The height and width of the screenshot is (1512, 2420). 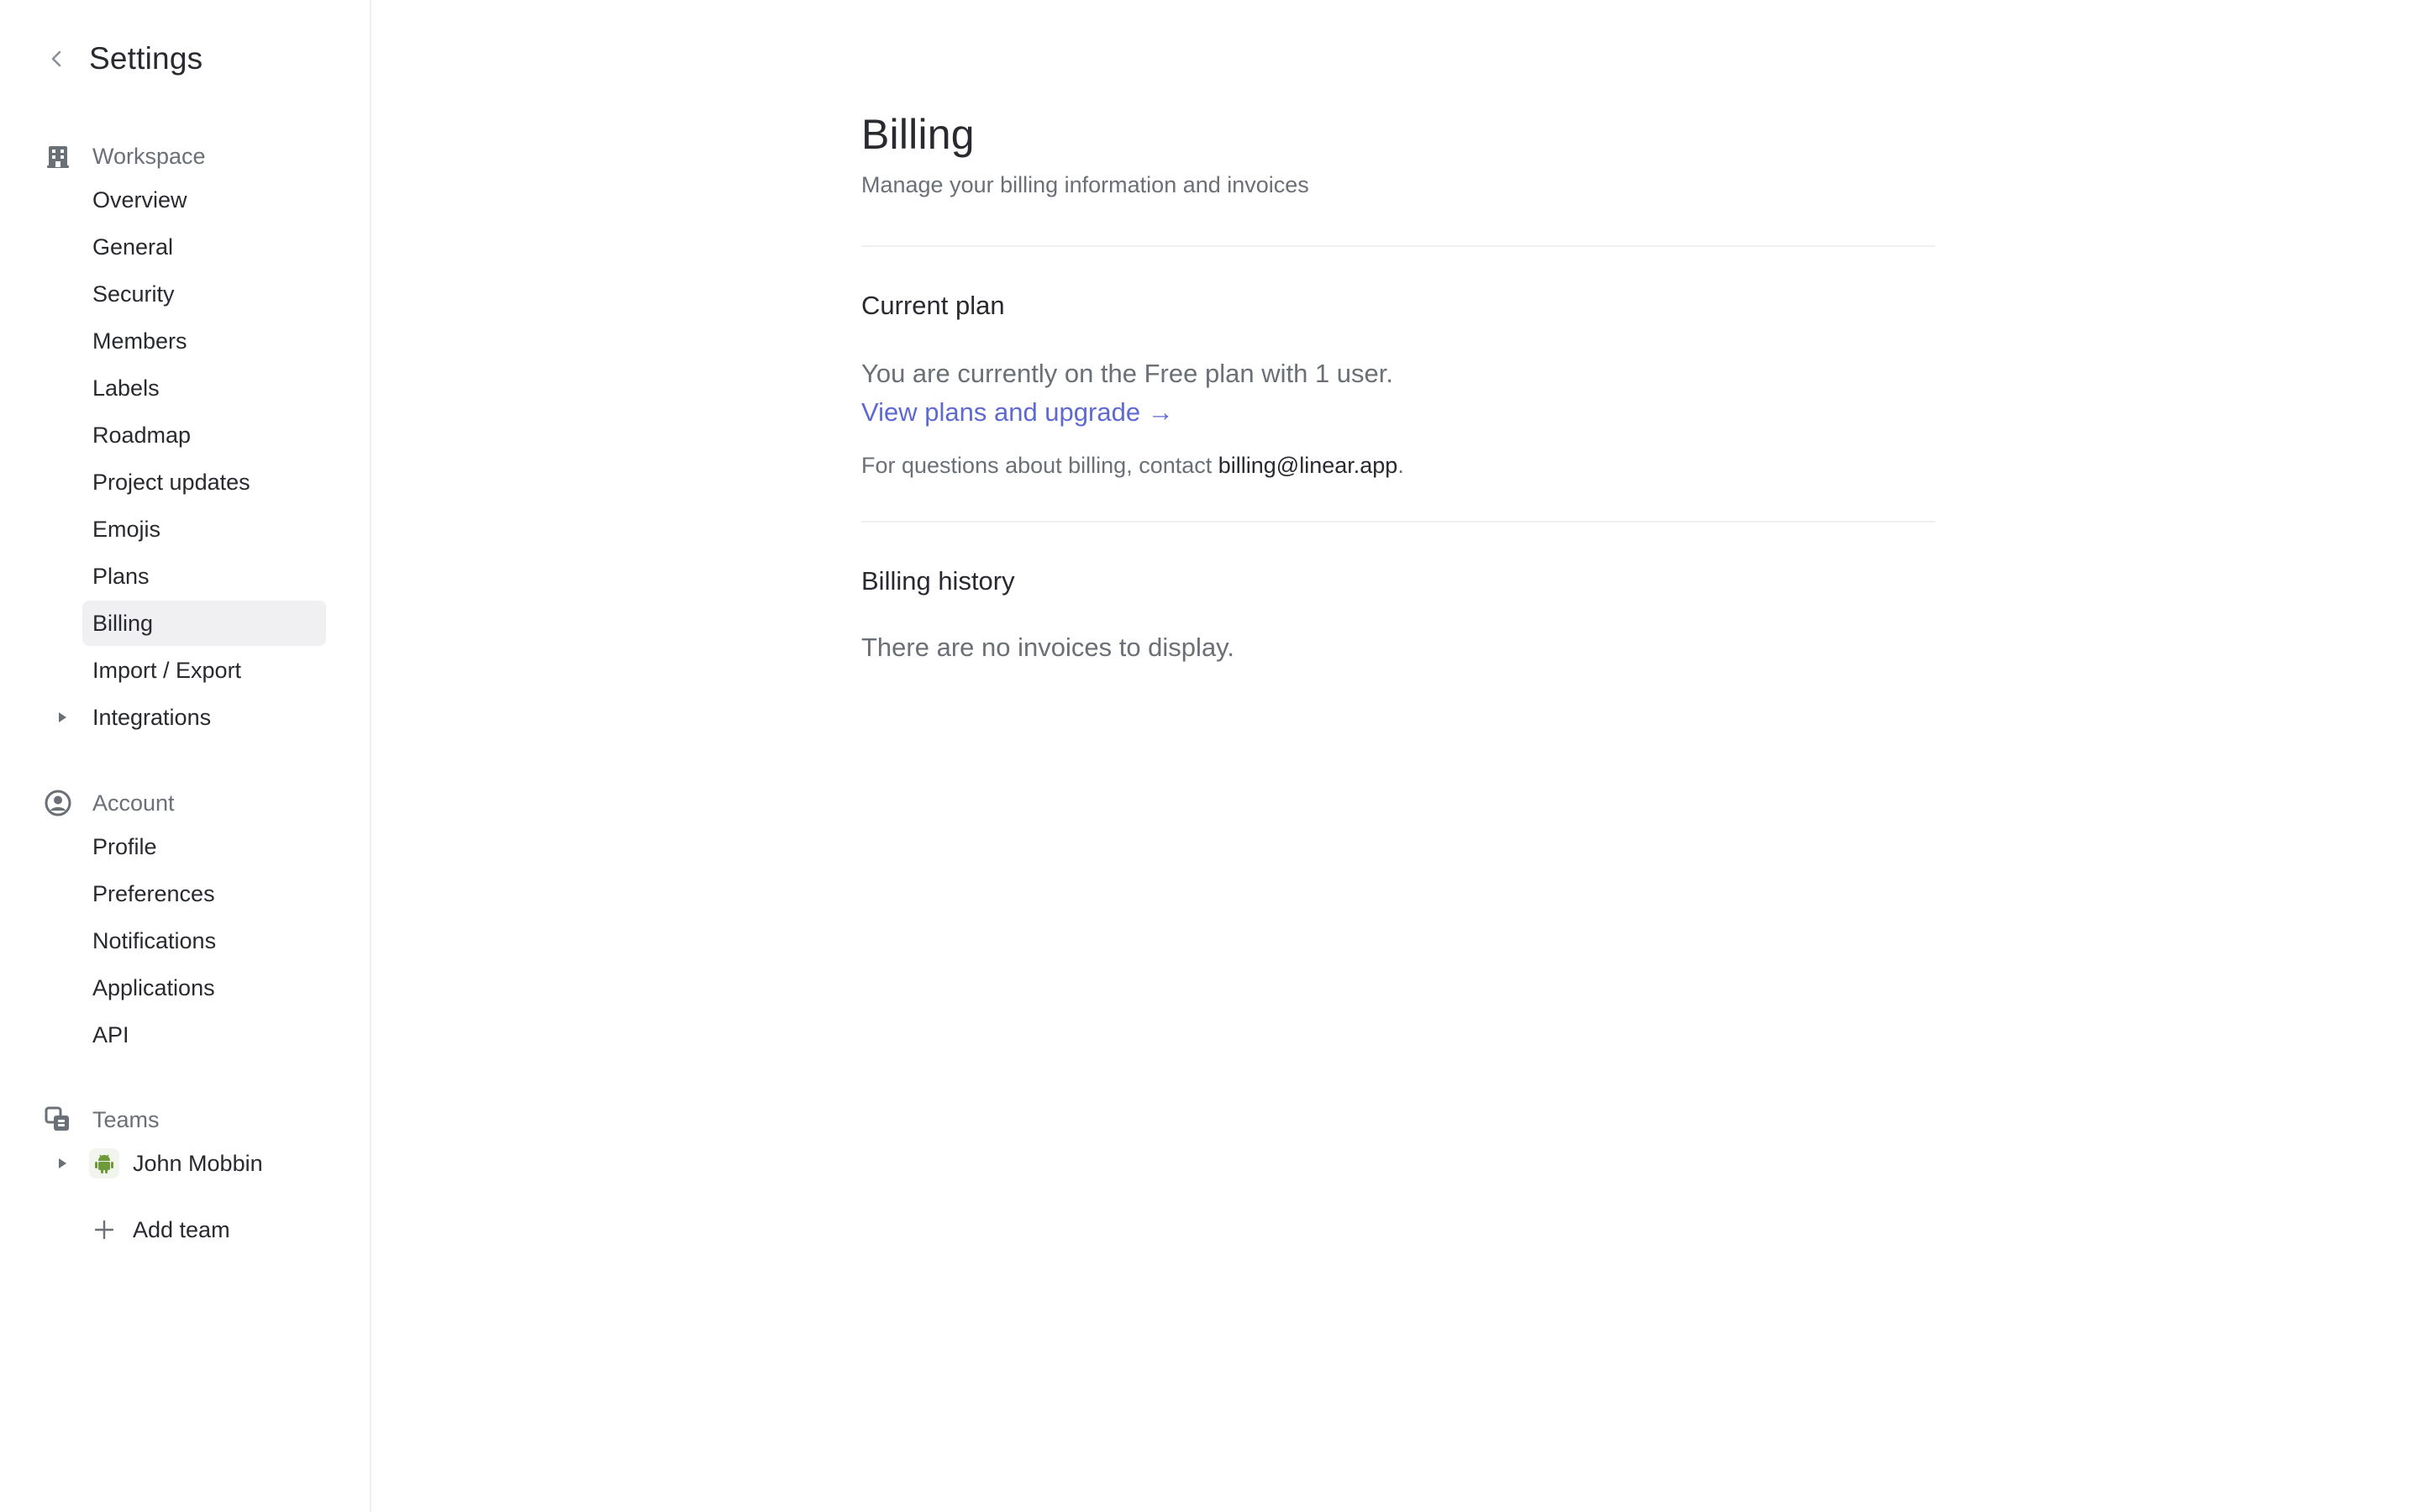 What do you see at coordinates (149, 156) in the screenshot?
I see `workspace-group-label: Workspace` at bounding box center [149, 156].